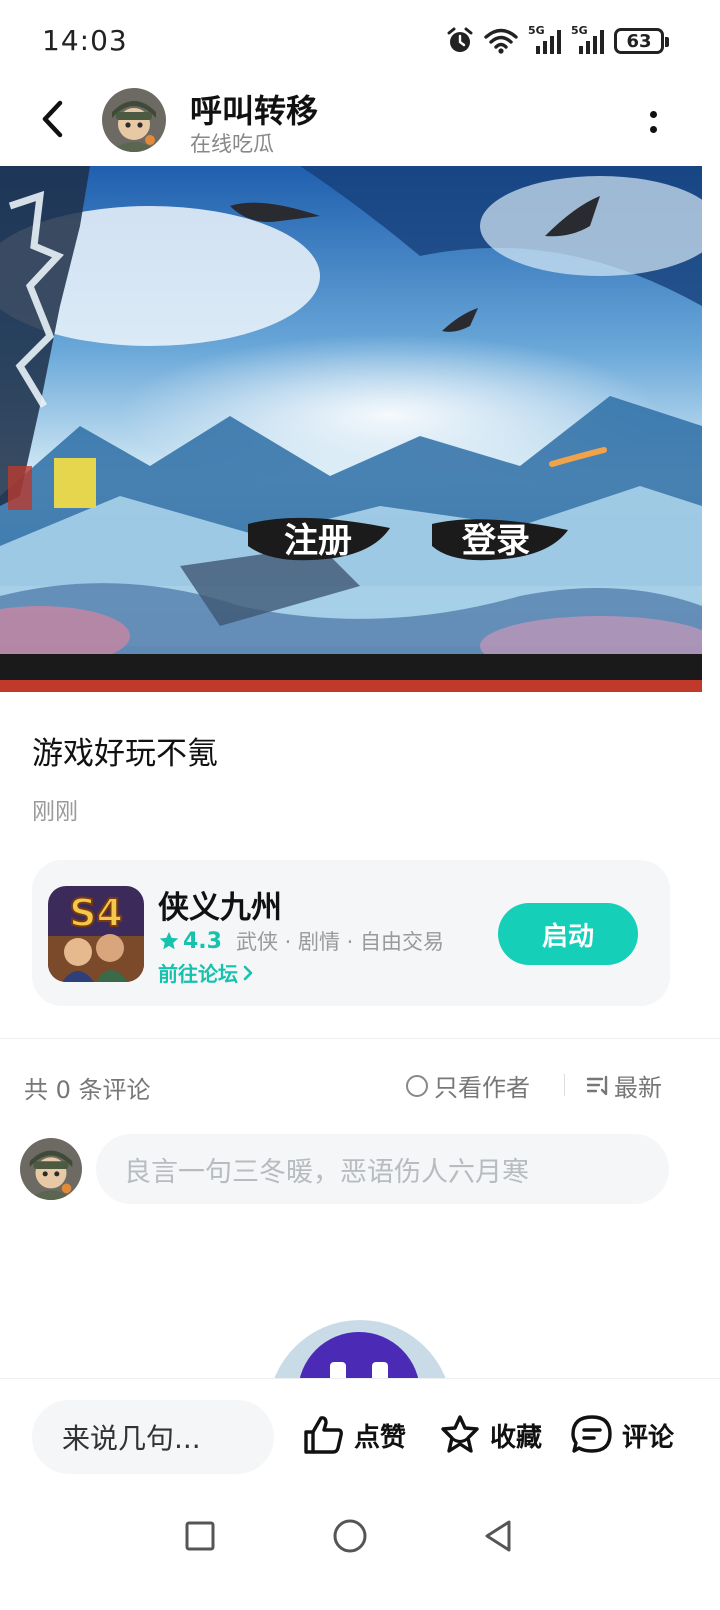 This screenshot has width=720, height=1610. I want to click on game-icon: S4, so click(96, 934).